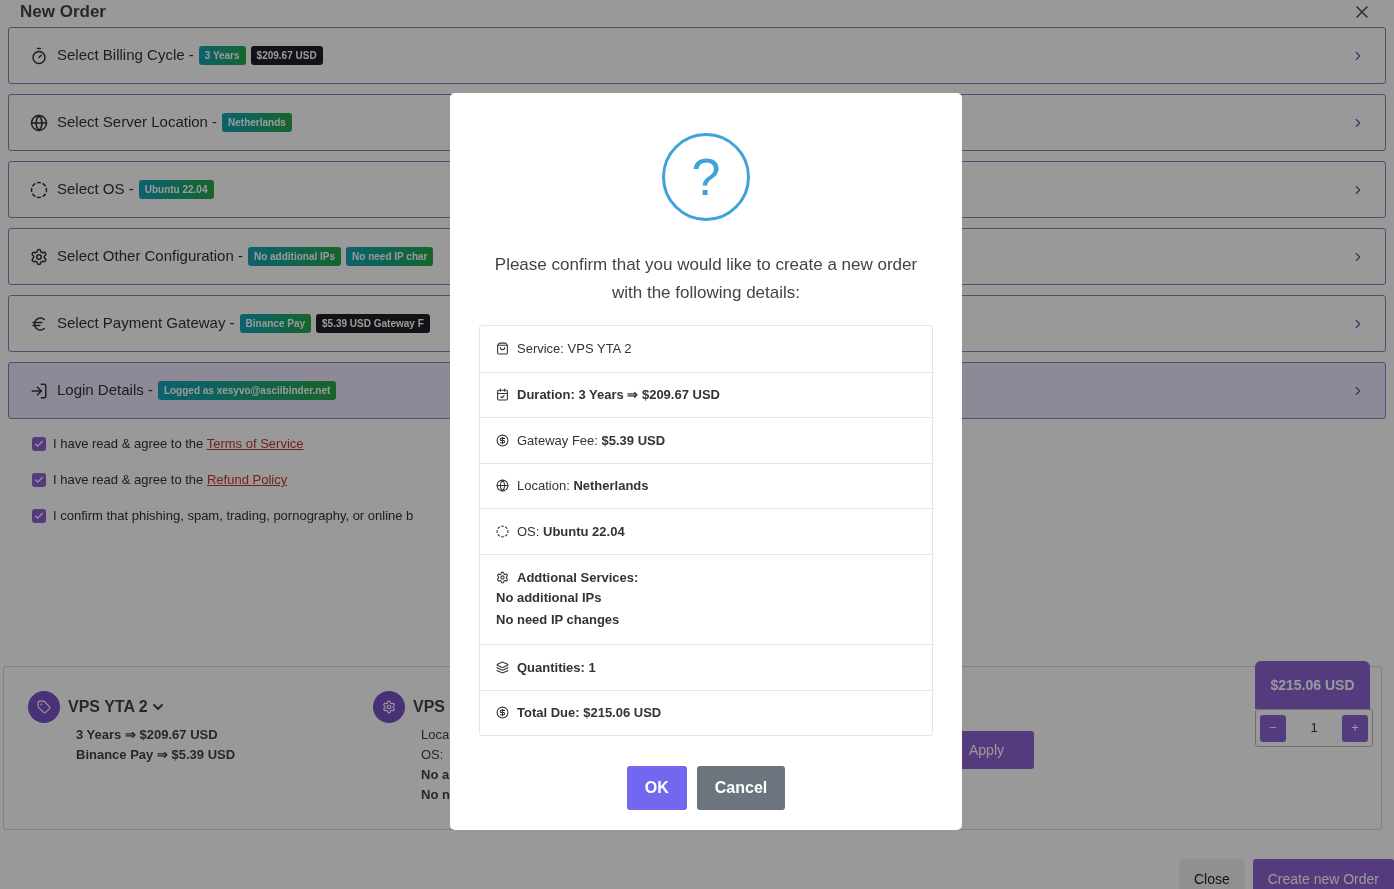  I want to click on detail-text: Total Due: $215.06 USD, so click(589, 713).